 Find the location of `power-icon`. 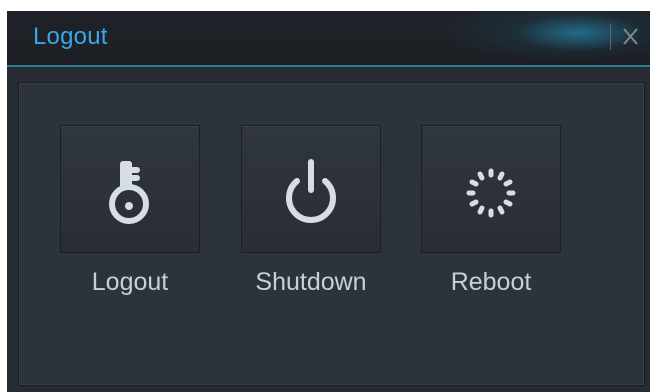

power-icon is located at coordinates (311, 189).